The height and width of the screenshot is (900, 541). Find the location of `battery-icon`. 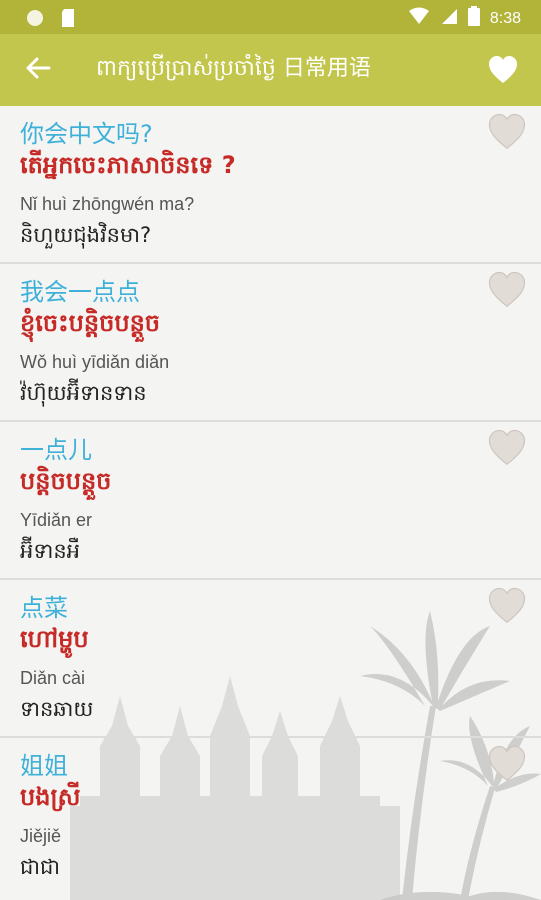

battery-icon is located at coordinates (473, 18).